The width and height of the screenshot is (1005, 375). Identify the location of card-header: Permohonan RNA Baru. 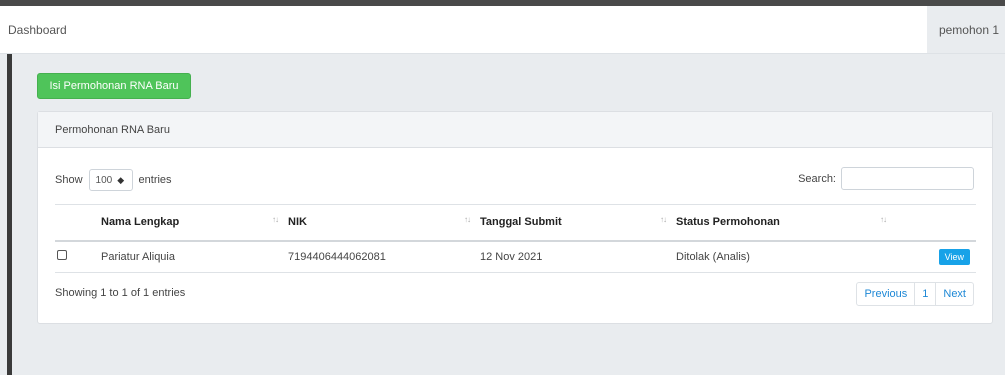
(515, 130).